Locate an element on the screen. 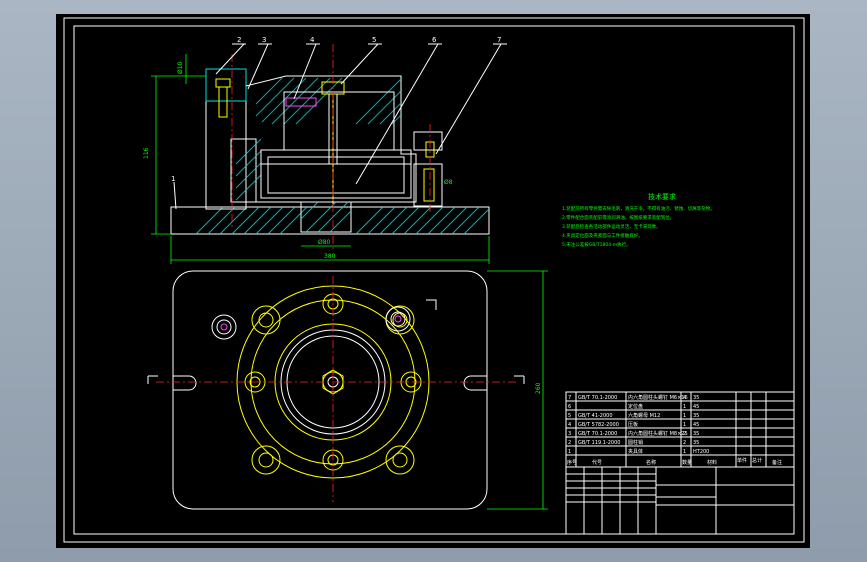  bom-row-no: 6 is located at coordinates (569, 407).